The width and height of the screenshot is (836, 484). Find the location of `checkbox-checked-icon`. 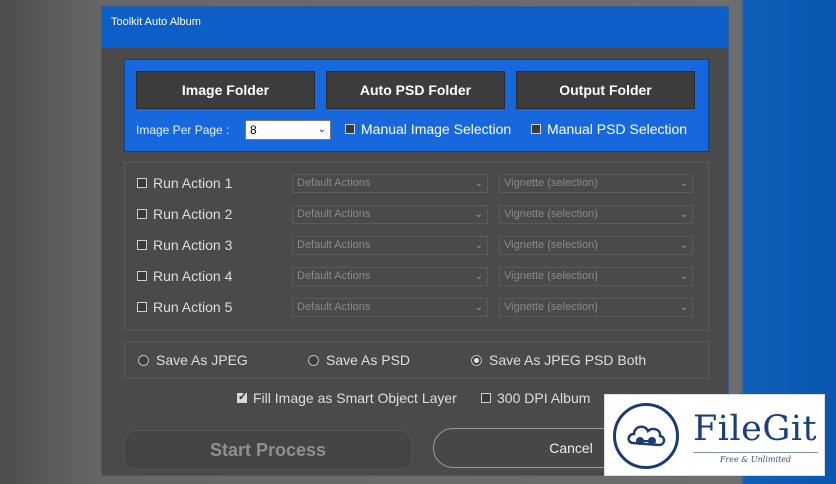

checkbox-checked-icon is located at coordinates (242, 396).